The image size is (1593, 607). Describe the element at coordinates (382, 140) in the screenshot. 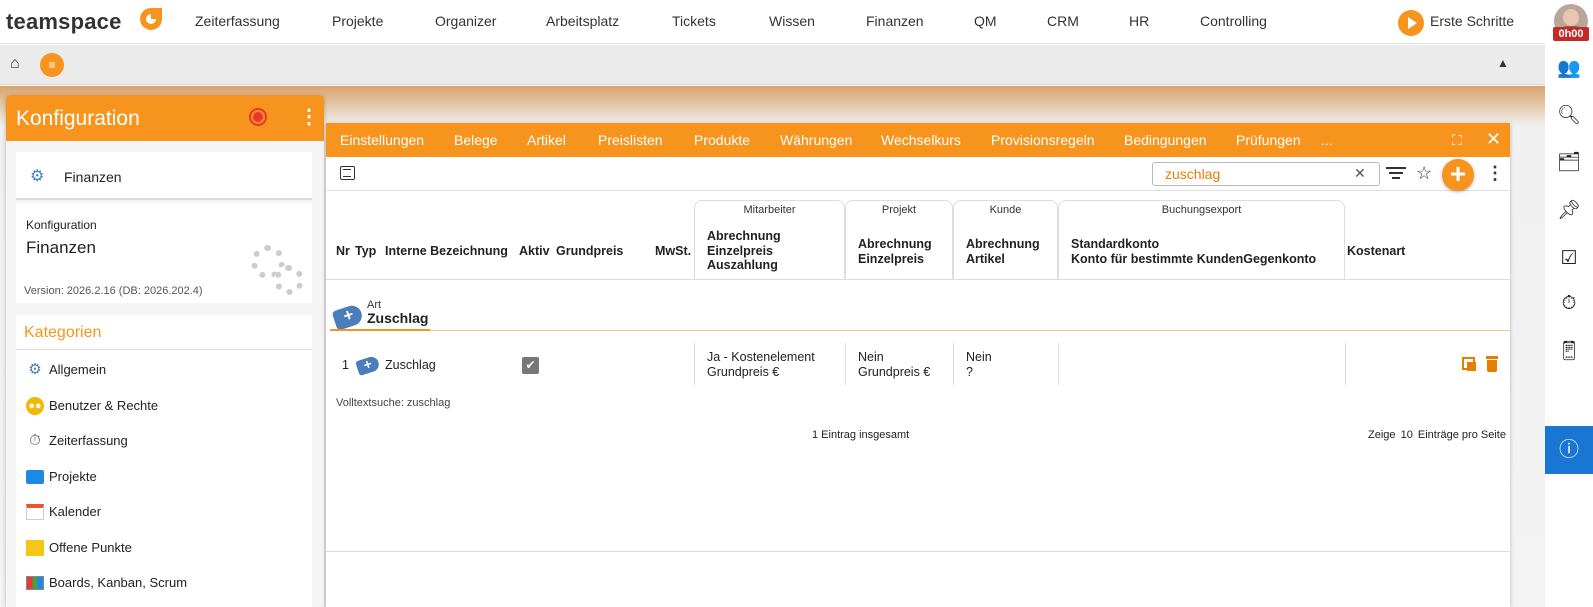

I see `tab-einstellungen: Einstellungen` at that location.